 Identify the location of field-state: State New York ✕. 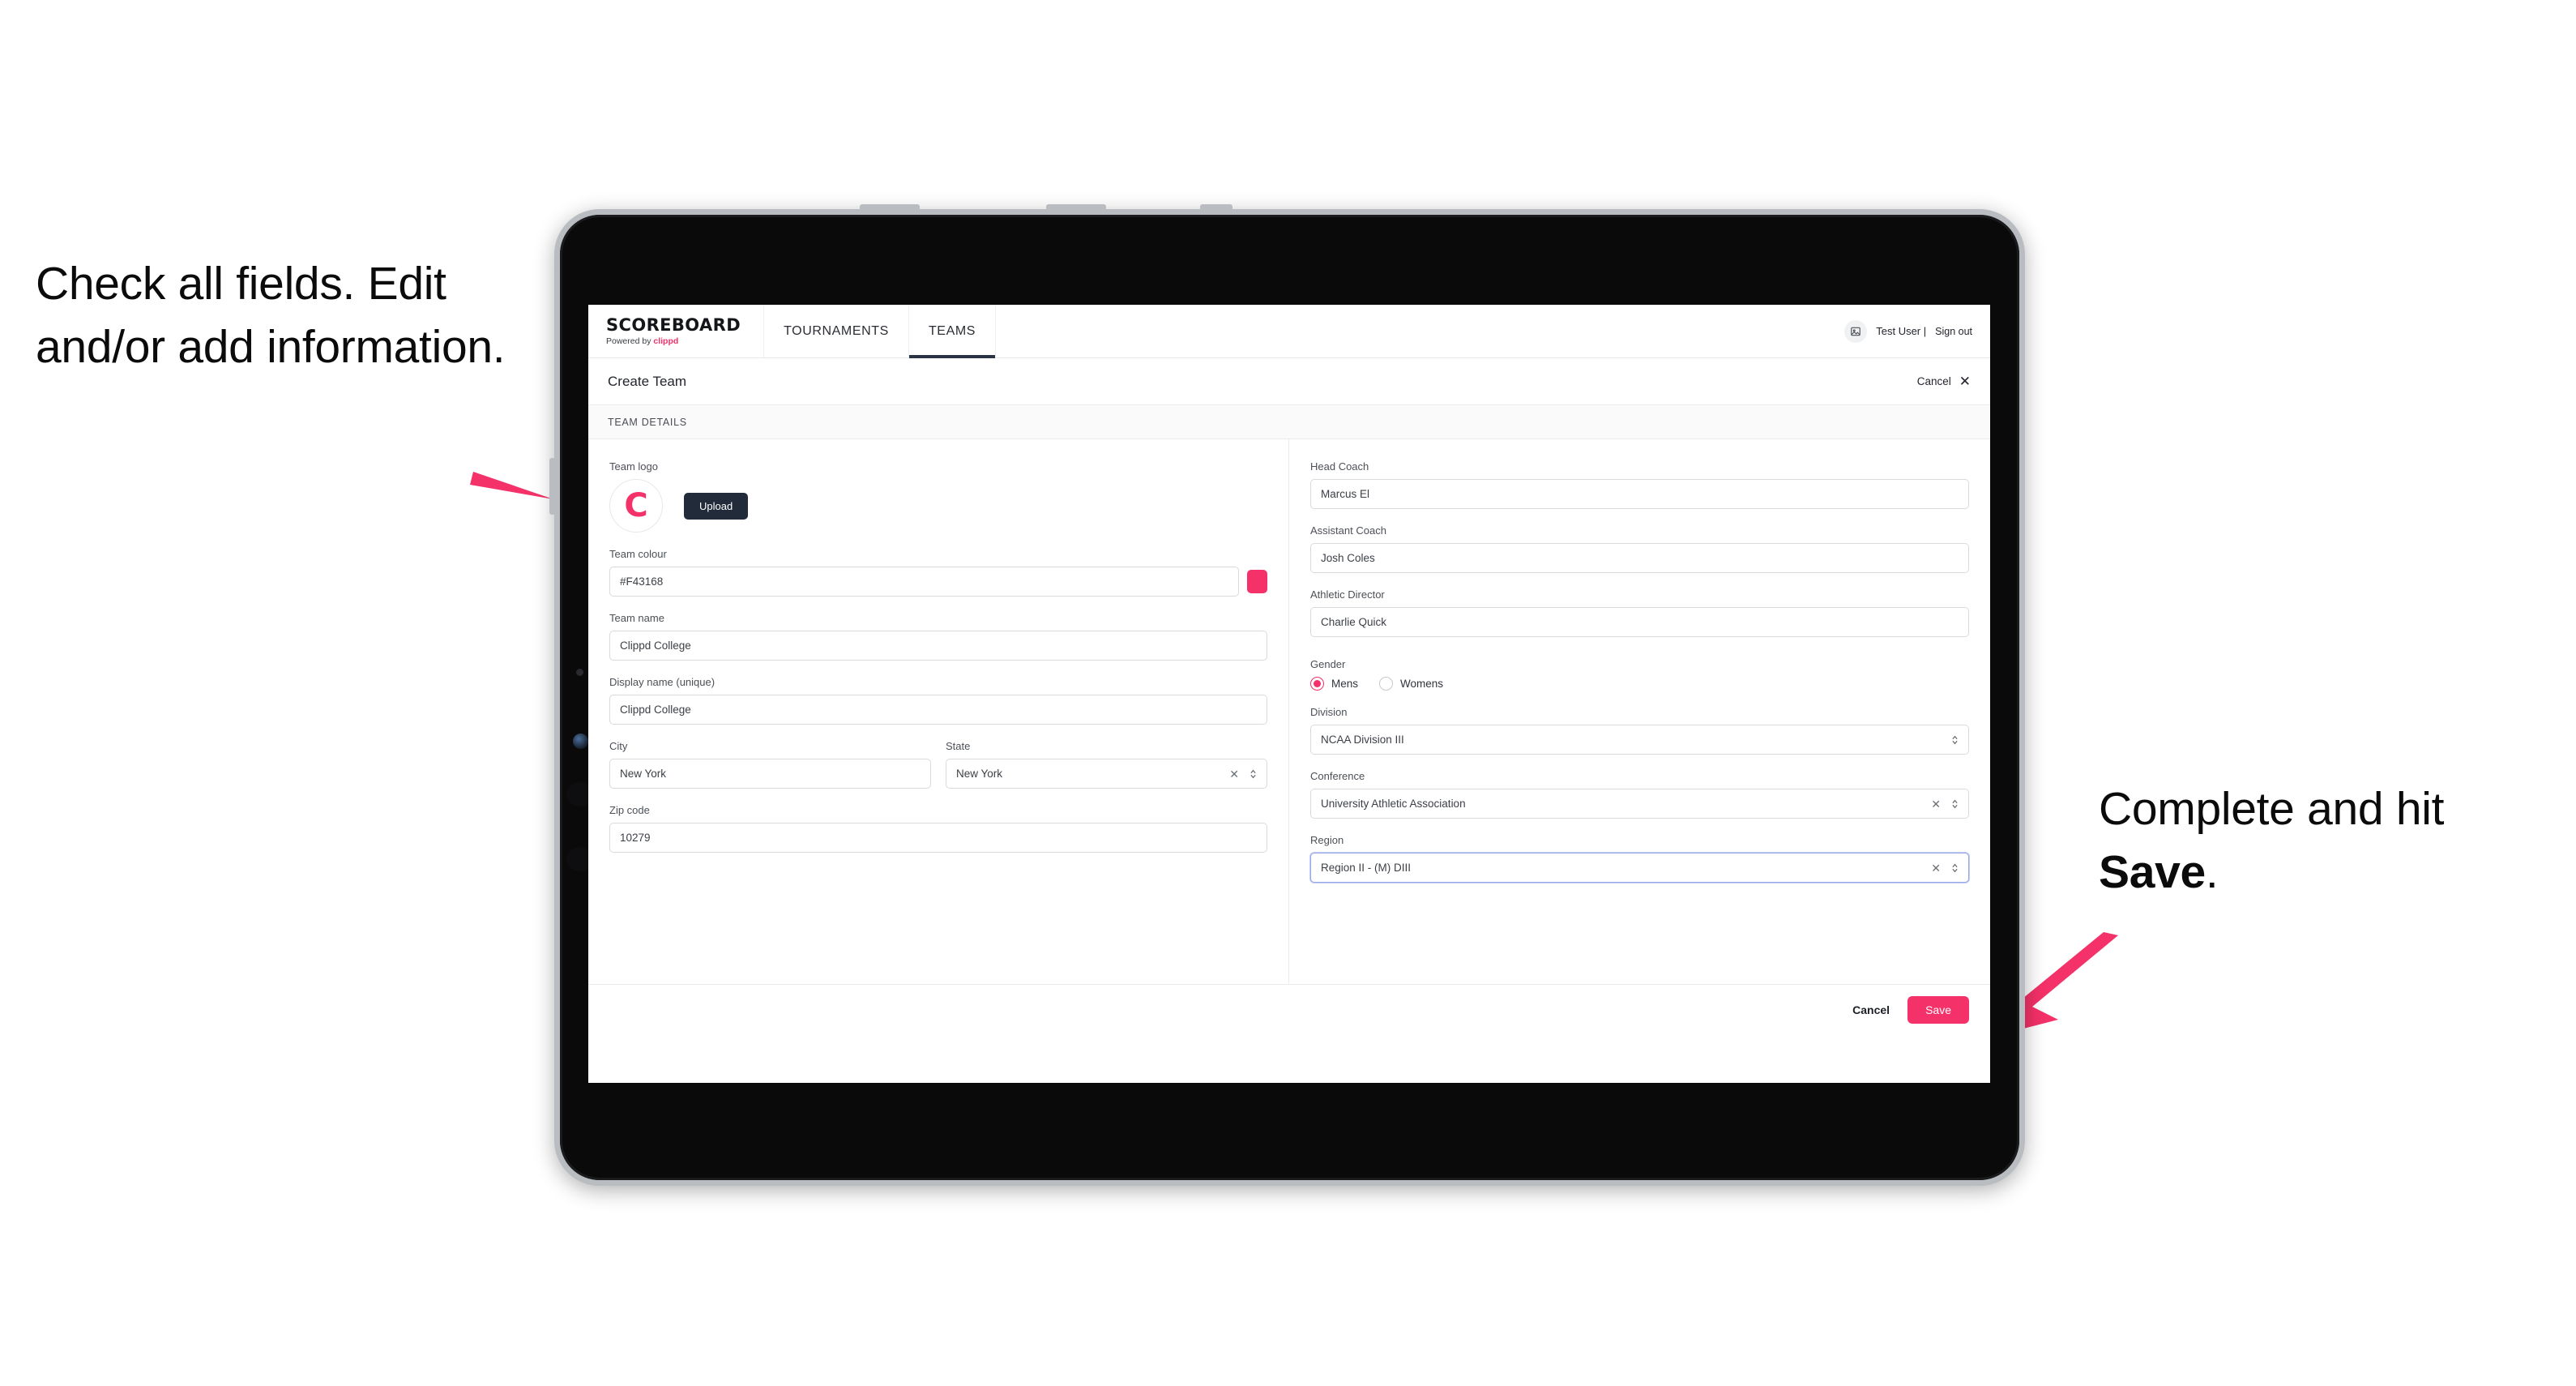
(1106, 764).